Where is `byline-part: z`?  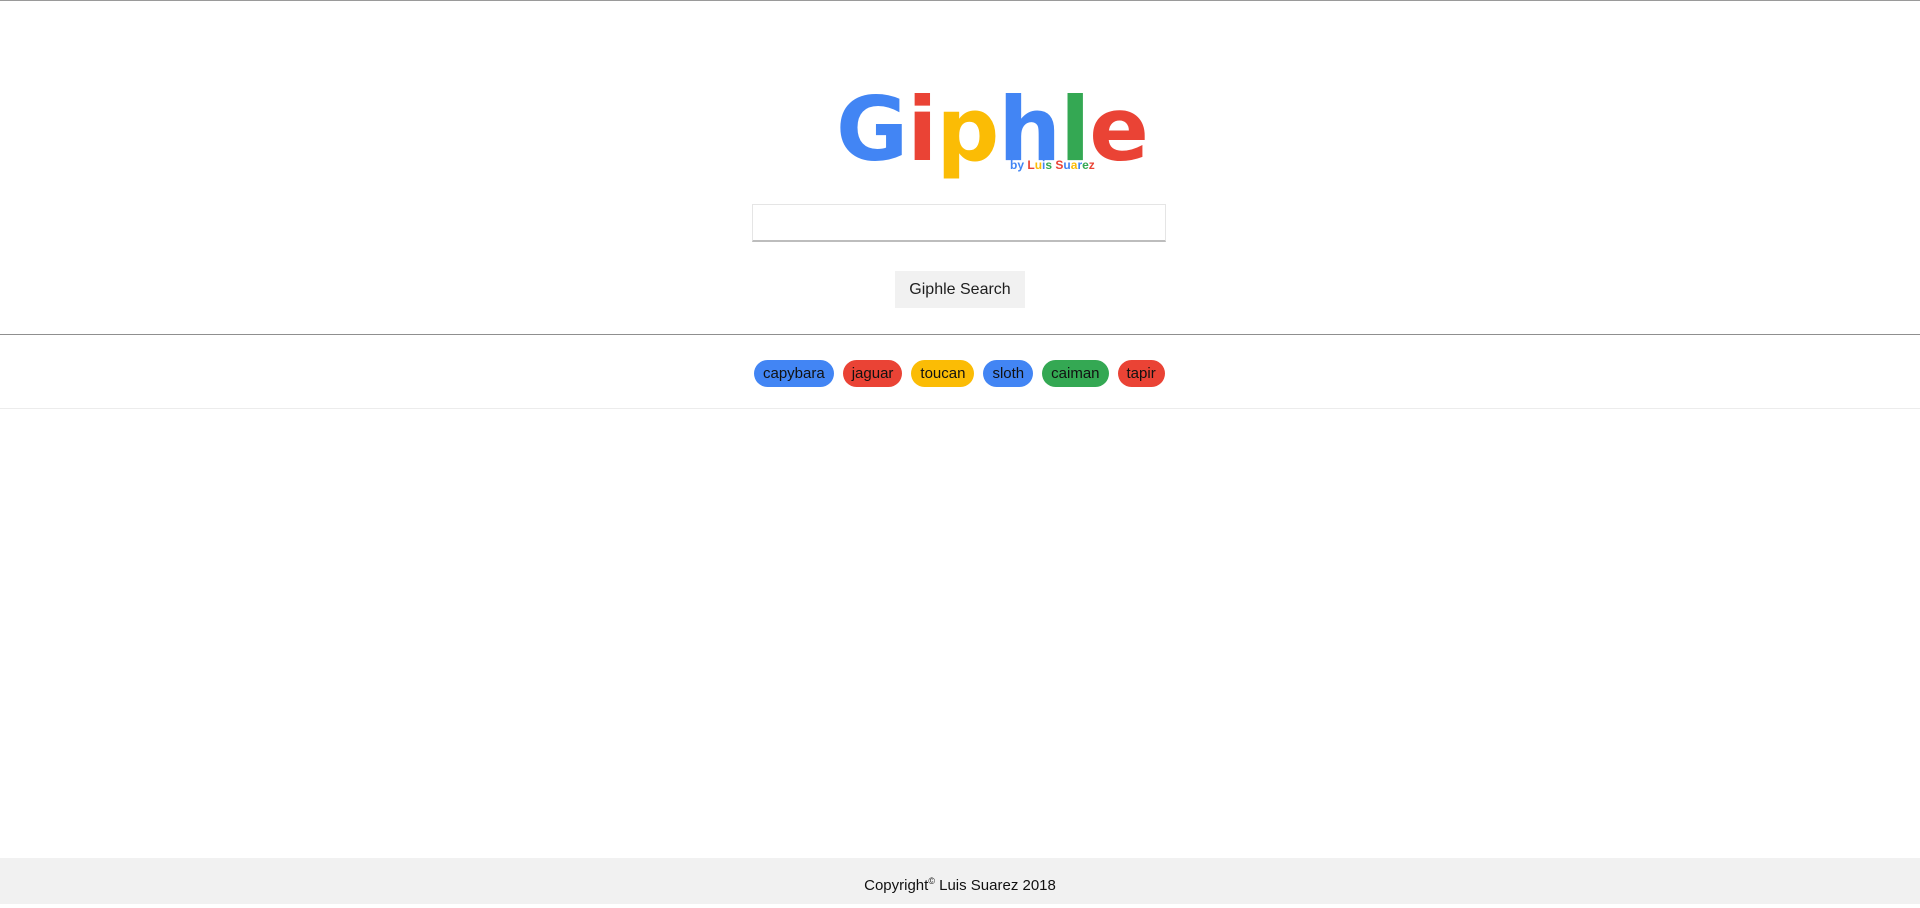
byline-part: z is located at coordinates (1091, 165).